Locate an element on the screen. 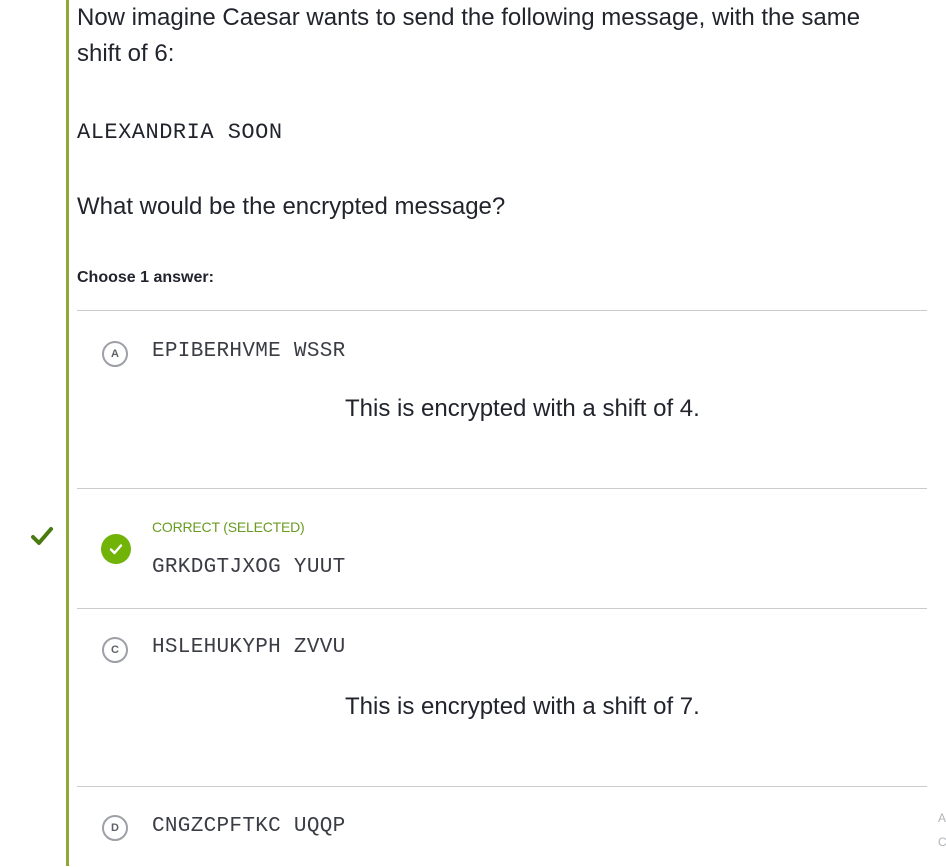 This screenshot has width=946, height=867. question-prompt: What would be the encrypted message? is located at coordinates (291, 206).